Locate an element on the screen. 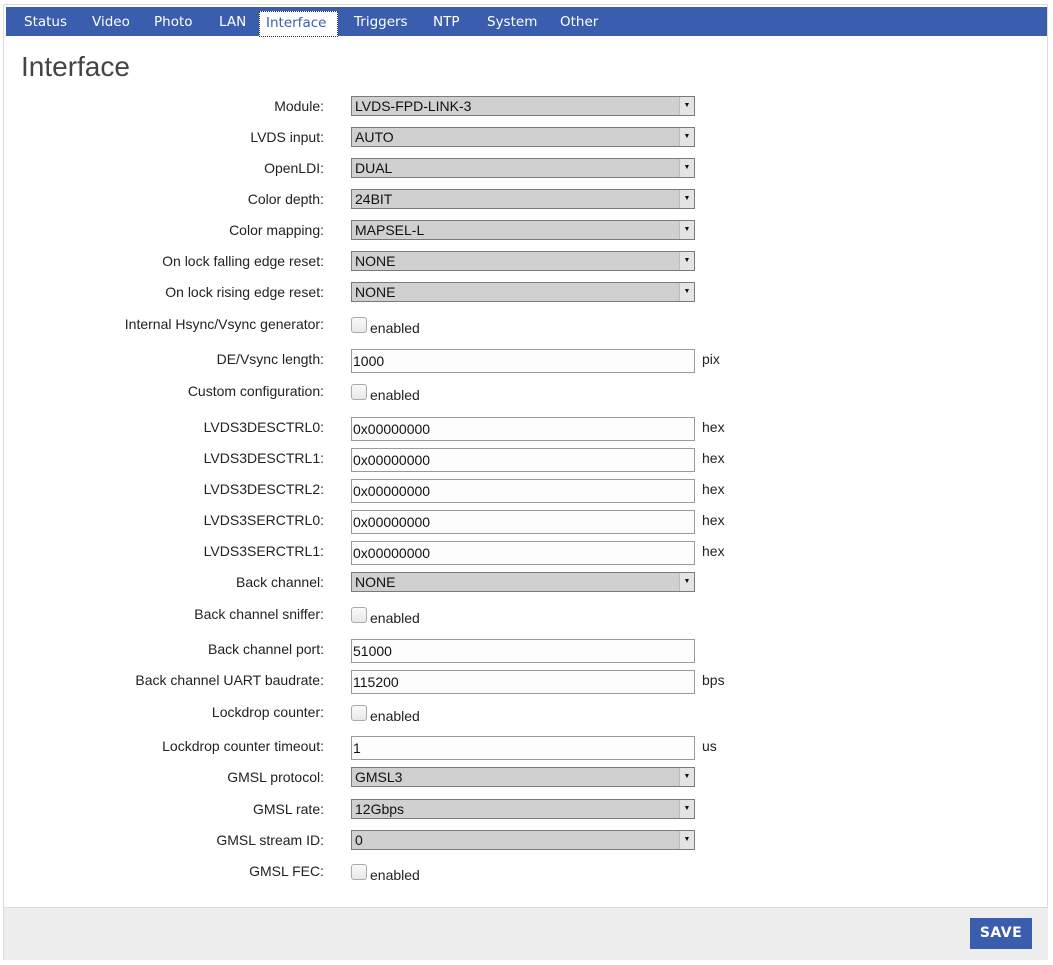  back-channel-label: Back channel: is located at coordinates (280, 582).